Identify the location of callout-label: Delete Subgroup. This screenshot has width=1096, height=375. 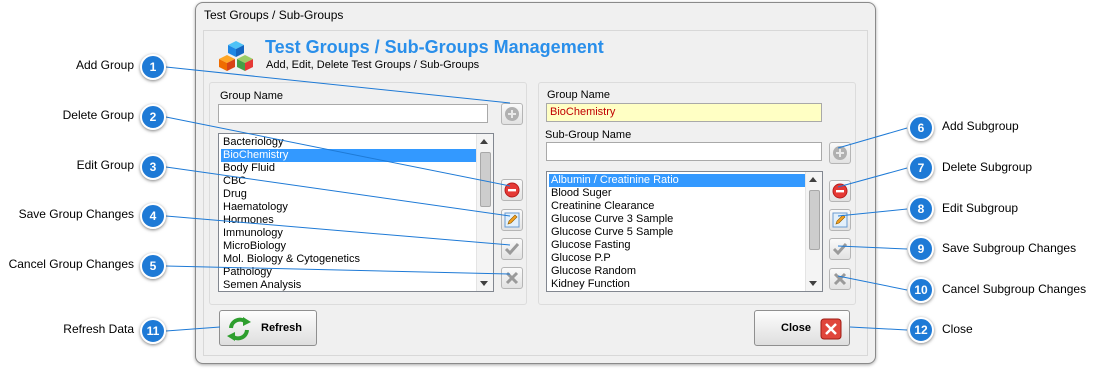
(987, 167).